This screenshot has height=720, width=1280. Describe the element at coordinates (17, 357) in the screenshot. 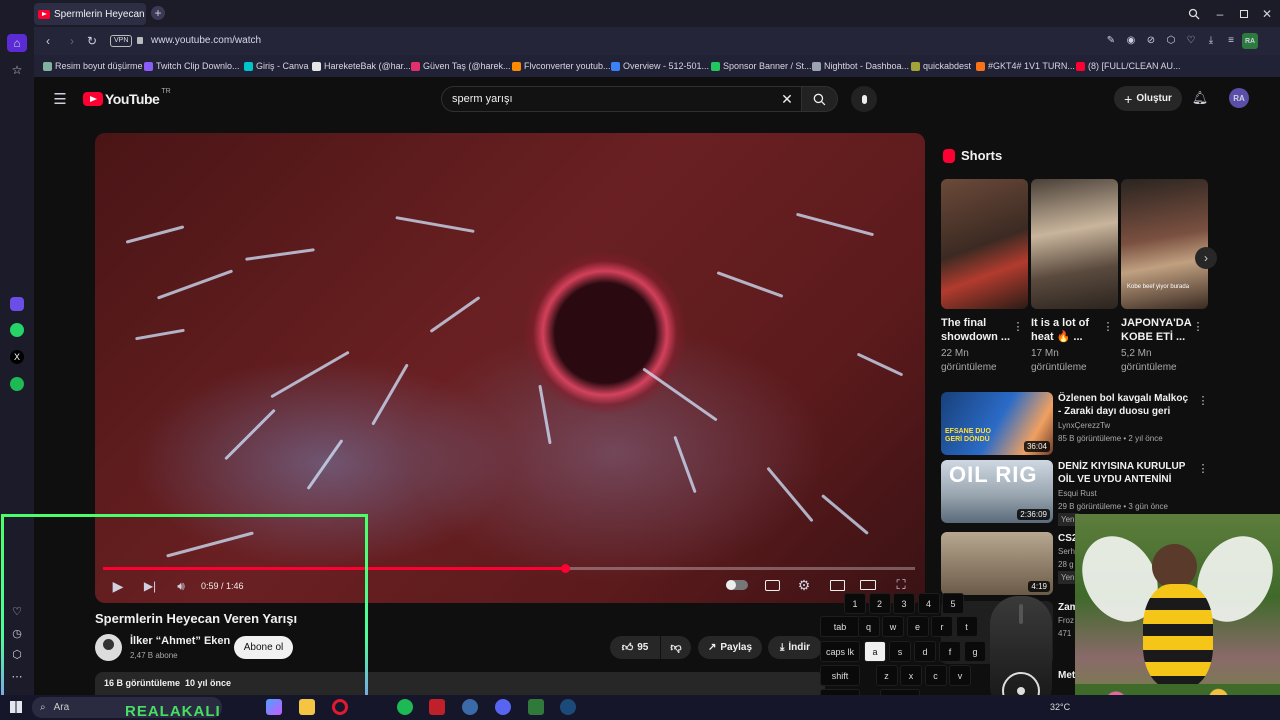

I see `x-twitter-icon: X` at that location.